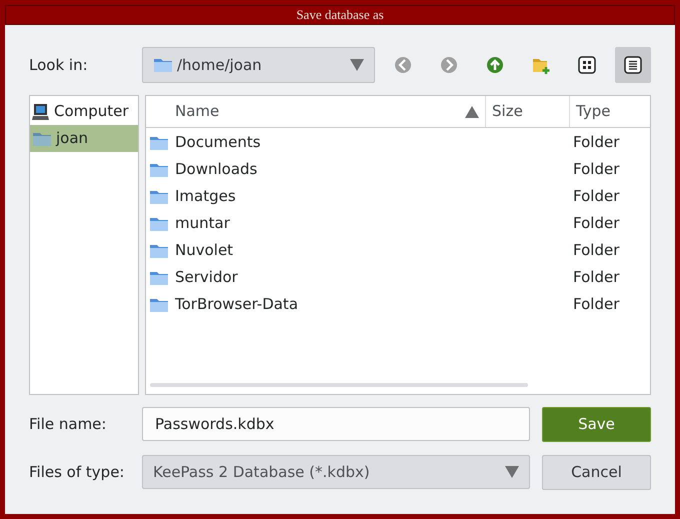 The height and width of the screenshot is (519, 680). I want to click on file-name: Nuvolet, so click(204, 251).